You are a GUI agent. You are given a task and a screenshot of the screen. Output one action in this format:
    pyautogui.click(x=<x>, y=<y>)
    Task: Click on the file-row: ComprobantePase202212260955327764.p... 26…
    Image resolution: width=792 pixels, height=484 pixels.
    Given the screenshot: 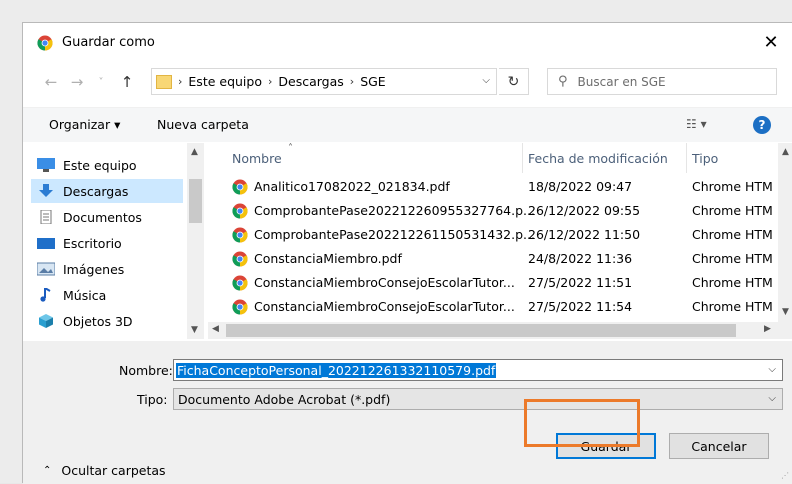 What is the action you would take?
    pyautogui.click(x=493, y=211)
    